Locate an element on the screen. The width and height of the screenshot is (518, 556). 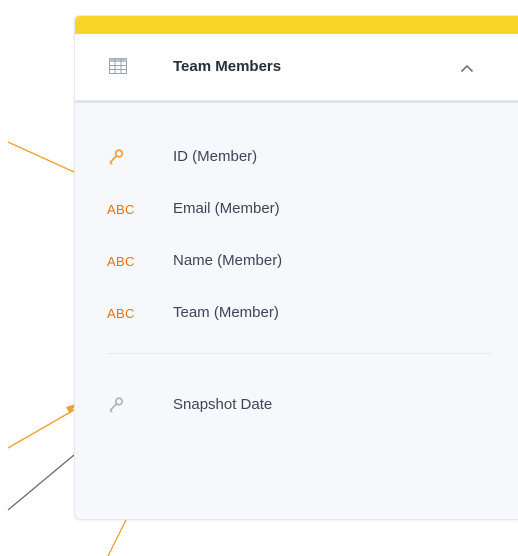
connector-line-id is located at coordinates (41, 157).